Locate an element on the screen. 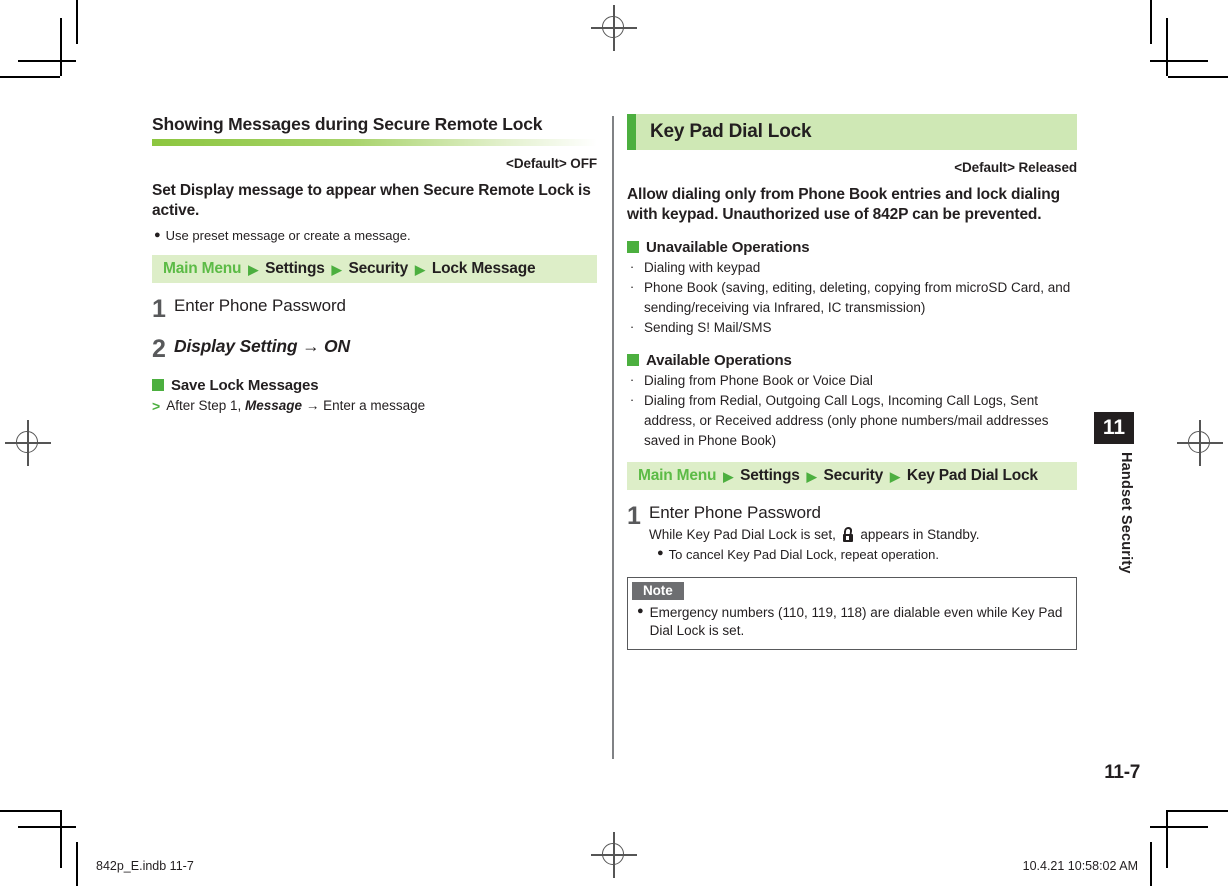  page-number: 11-7 is located at coordinates (1122, 772).